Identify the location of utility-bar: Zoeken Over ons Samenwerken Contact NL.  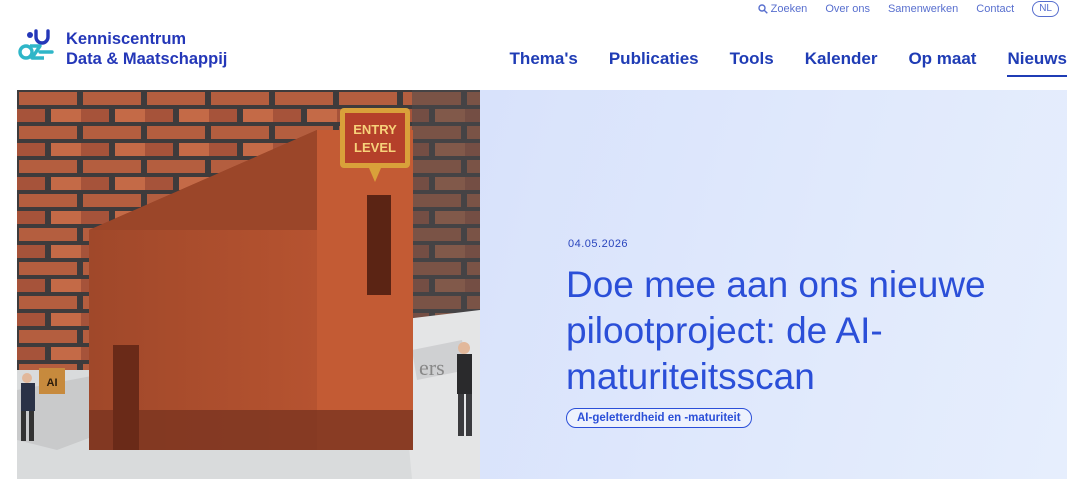
(908, 9).